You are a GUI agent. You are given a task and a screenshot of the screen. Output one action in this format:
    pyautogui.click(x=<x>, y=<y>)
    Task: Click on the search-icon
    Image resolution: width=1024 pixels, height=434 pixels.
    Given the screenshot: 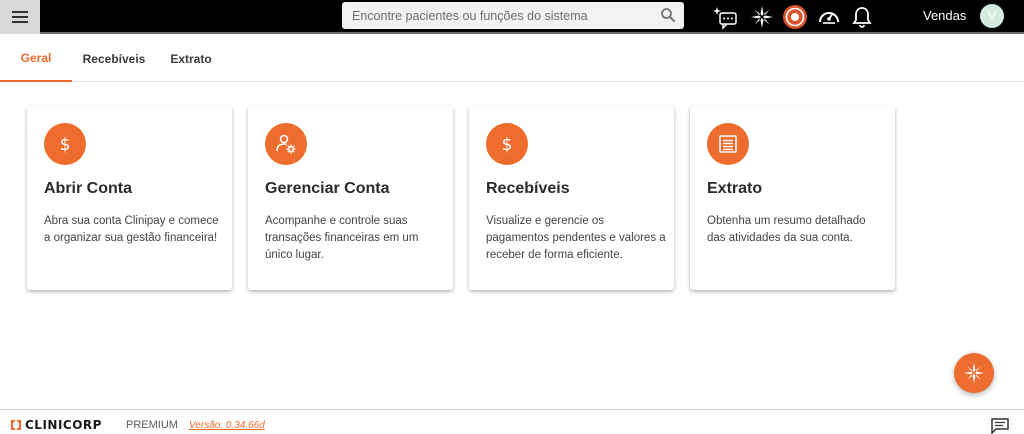 What is the action you would take?
    pyautogui.click(x=668, y=15)
    